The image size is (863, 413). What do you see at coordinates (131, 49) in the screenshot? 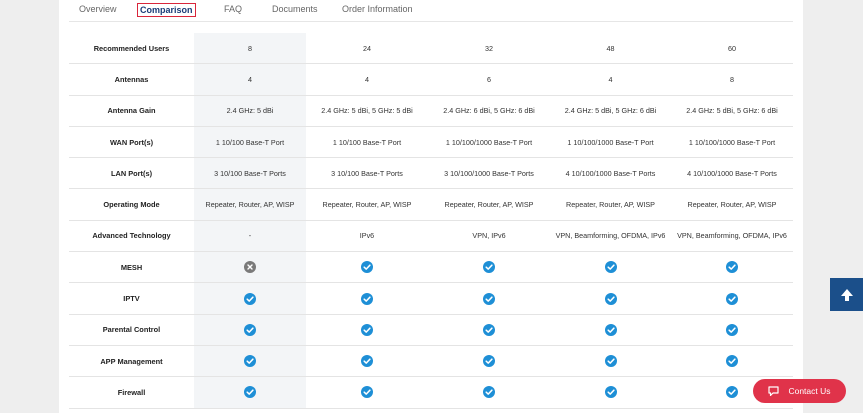
I see `row-label: Recommended Users` at bounding box center [131, 49].